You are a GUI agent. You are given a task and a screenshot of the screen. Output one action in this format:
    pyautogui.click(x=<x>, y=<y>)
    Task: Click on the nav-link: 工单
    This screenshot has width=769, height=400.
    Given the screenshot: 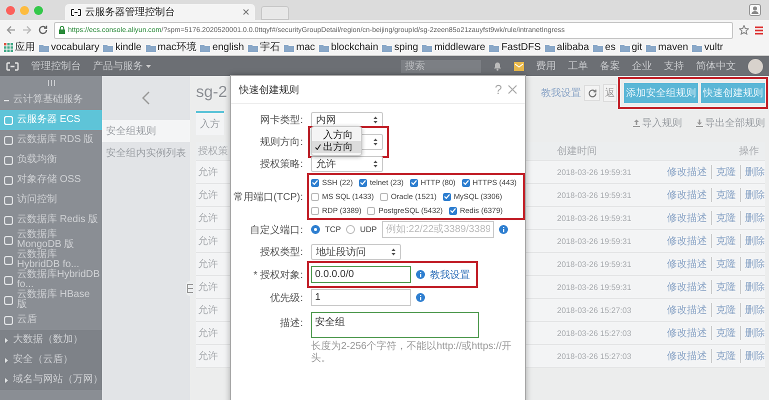 What is the action you would take?
    pyautogui.click(x=578, y=66)
    